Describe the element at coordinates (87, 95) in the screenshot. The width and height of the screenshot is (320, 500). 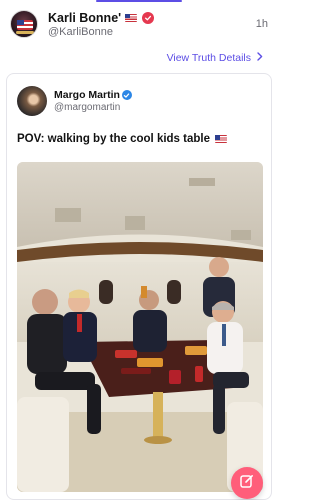
I see `quoted-author-display-name: Margo Martin` at that location.